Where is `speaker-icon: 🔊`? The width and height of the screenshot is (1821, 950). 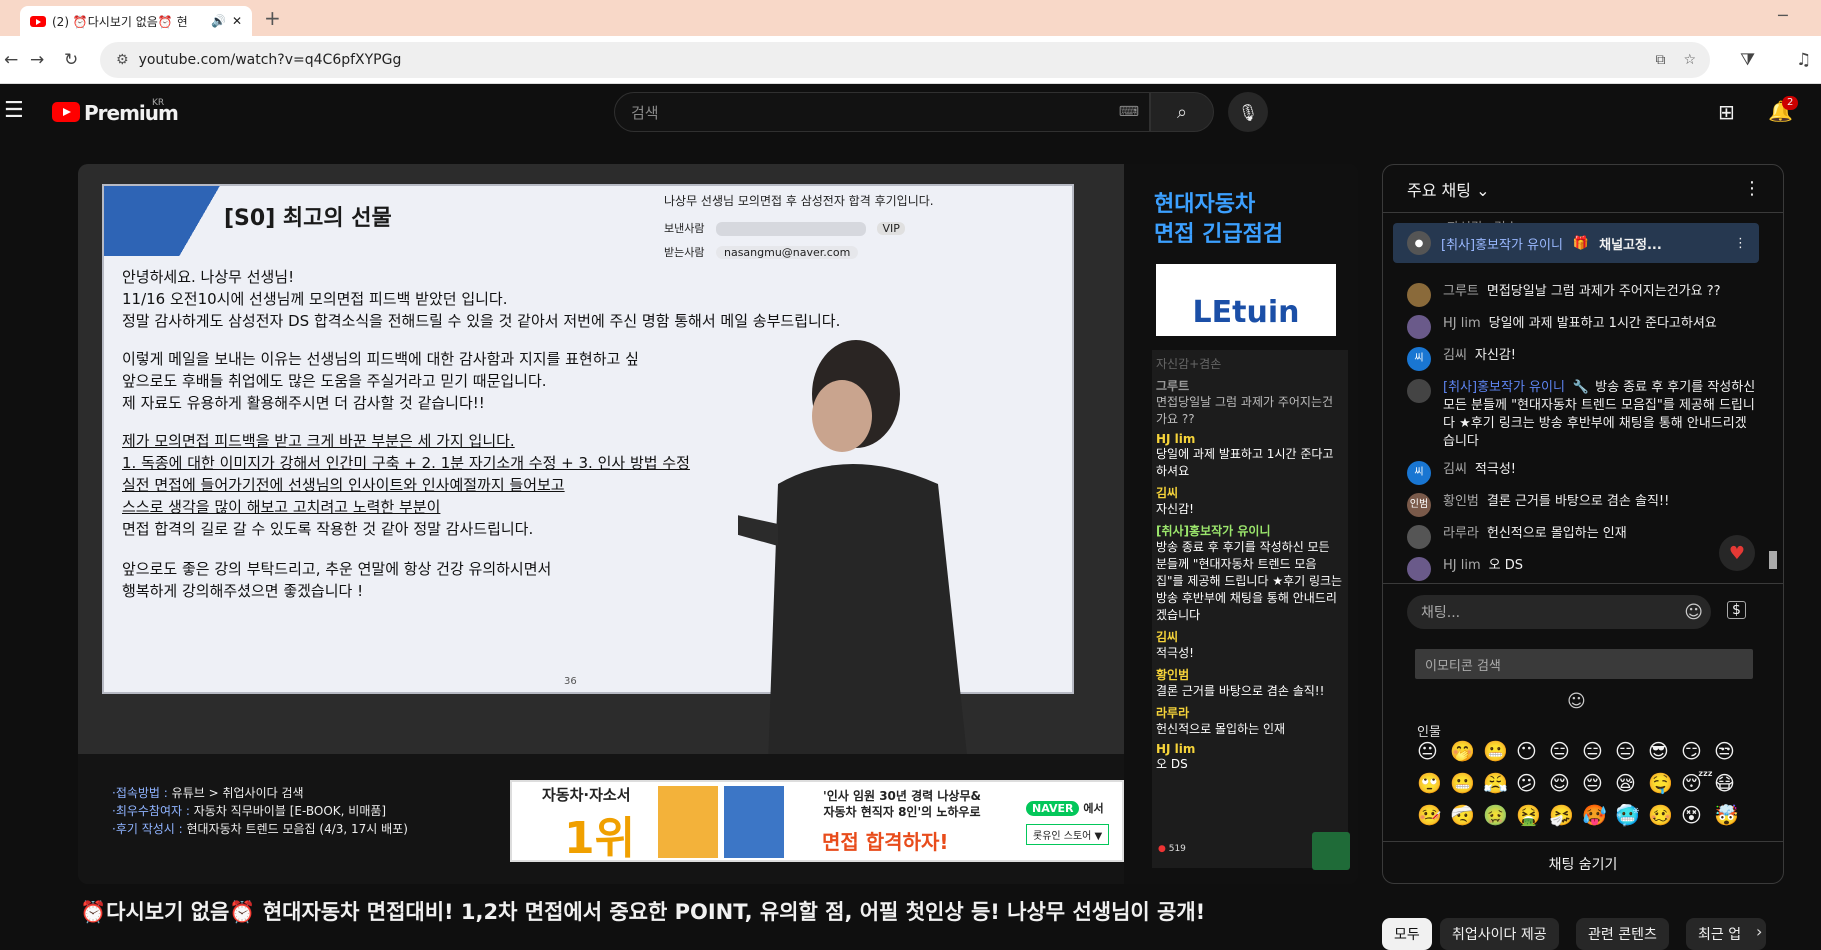
speaker-icon: 🔊 is located at coordinates (218, 21).